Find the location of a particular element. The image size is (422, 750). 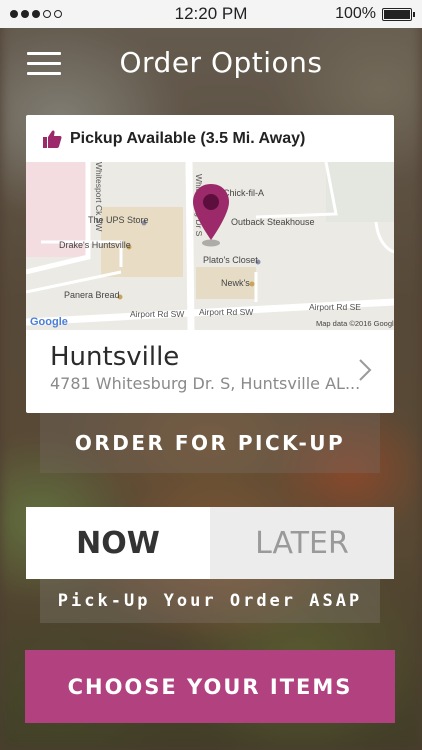

timing-toggle: NOW LATER is located at coordinates (210, 543).